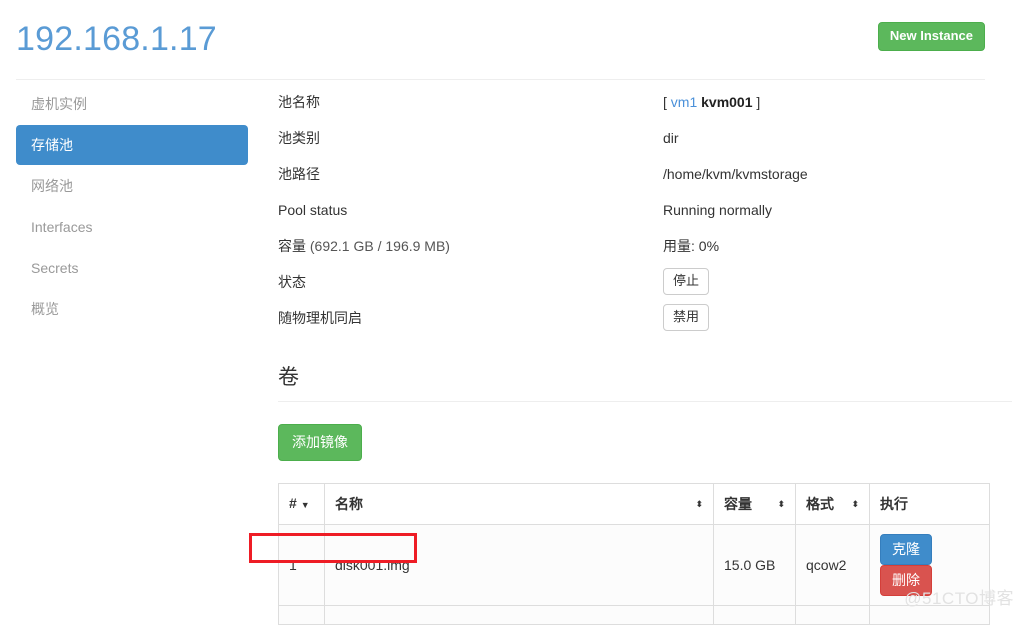 This screenshot has width=1028, height=625. Describe the element at coordinates (735, 174) in the screenshot. I see `pool-path-value: /home/kvm/kvmstorage` at that location.